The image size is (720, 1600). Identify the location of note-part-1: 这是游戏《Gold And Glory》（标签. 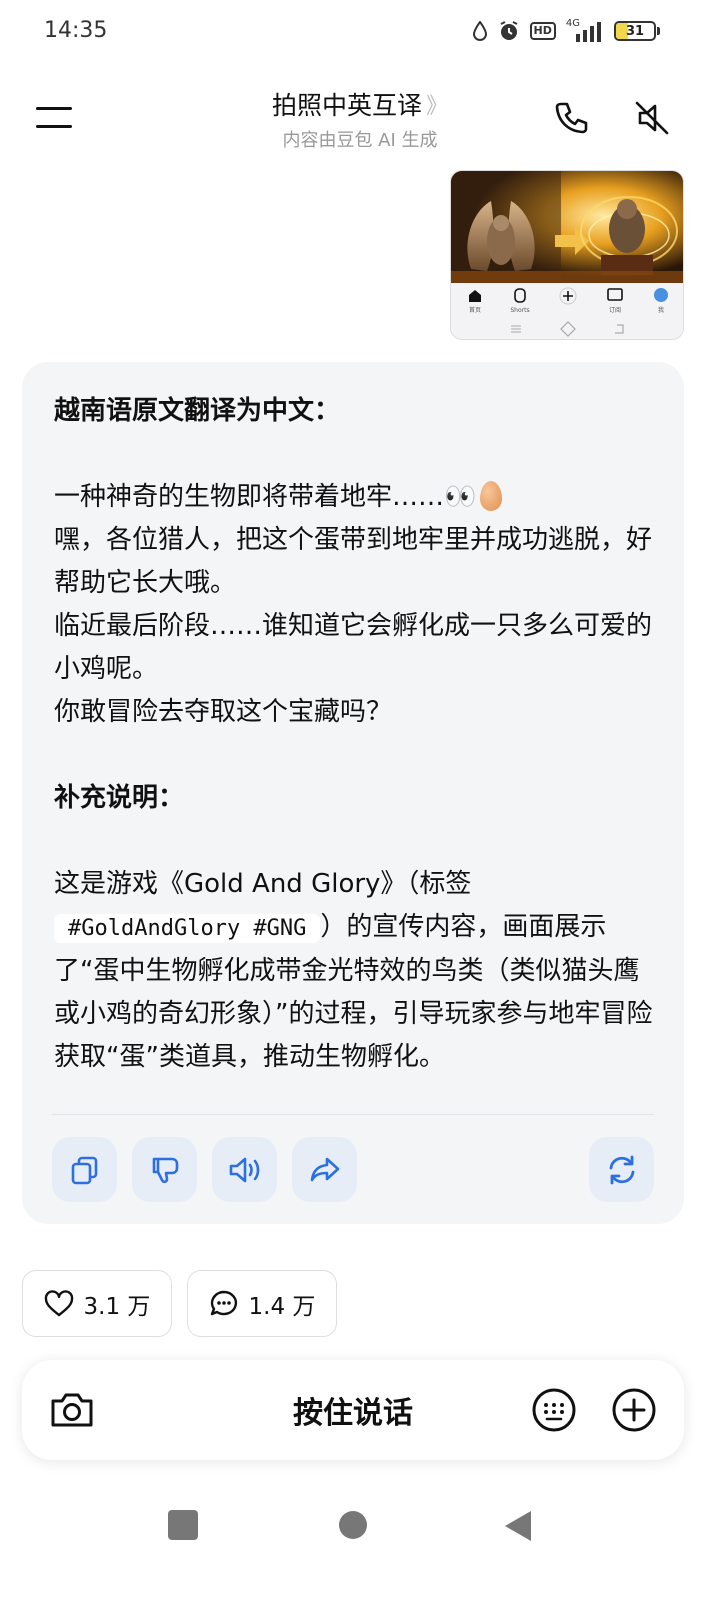
(263, 884).